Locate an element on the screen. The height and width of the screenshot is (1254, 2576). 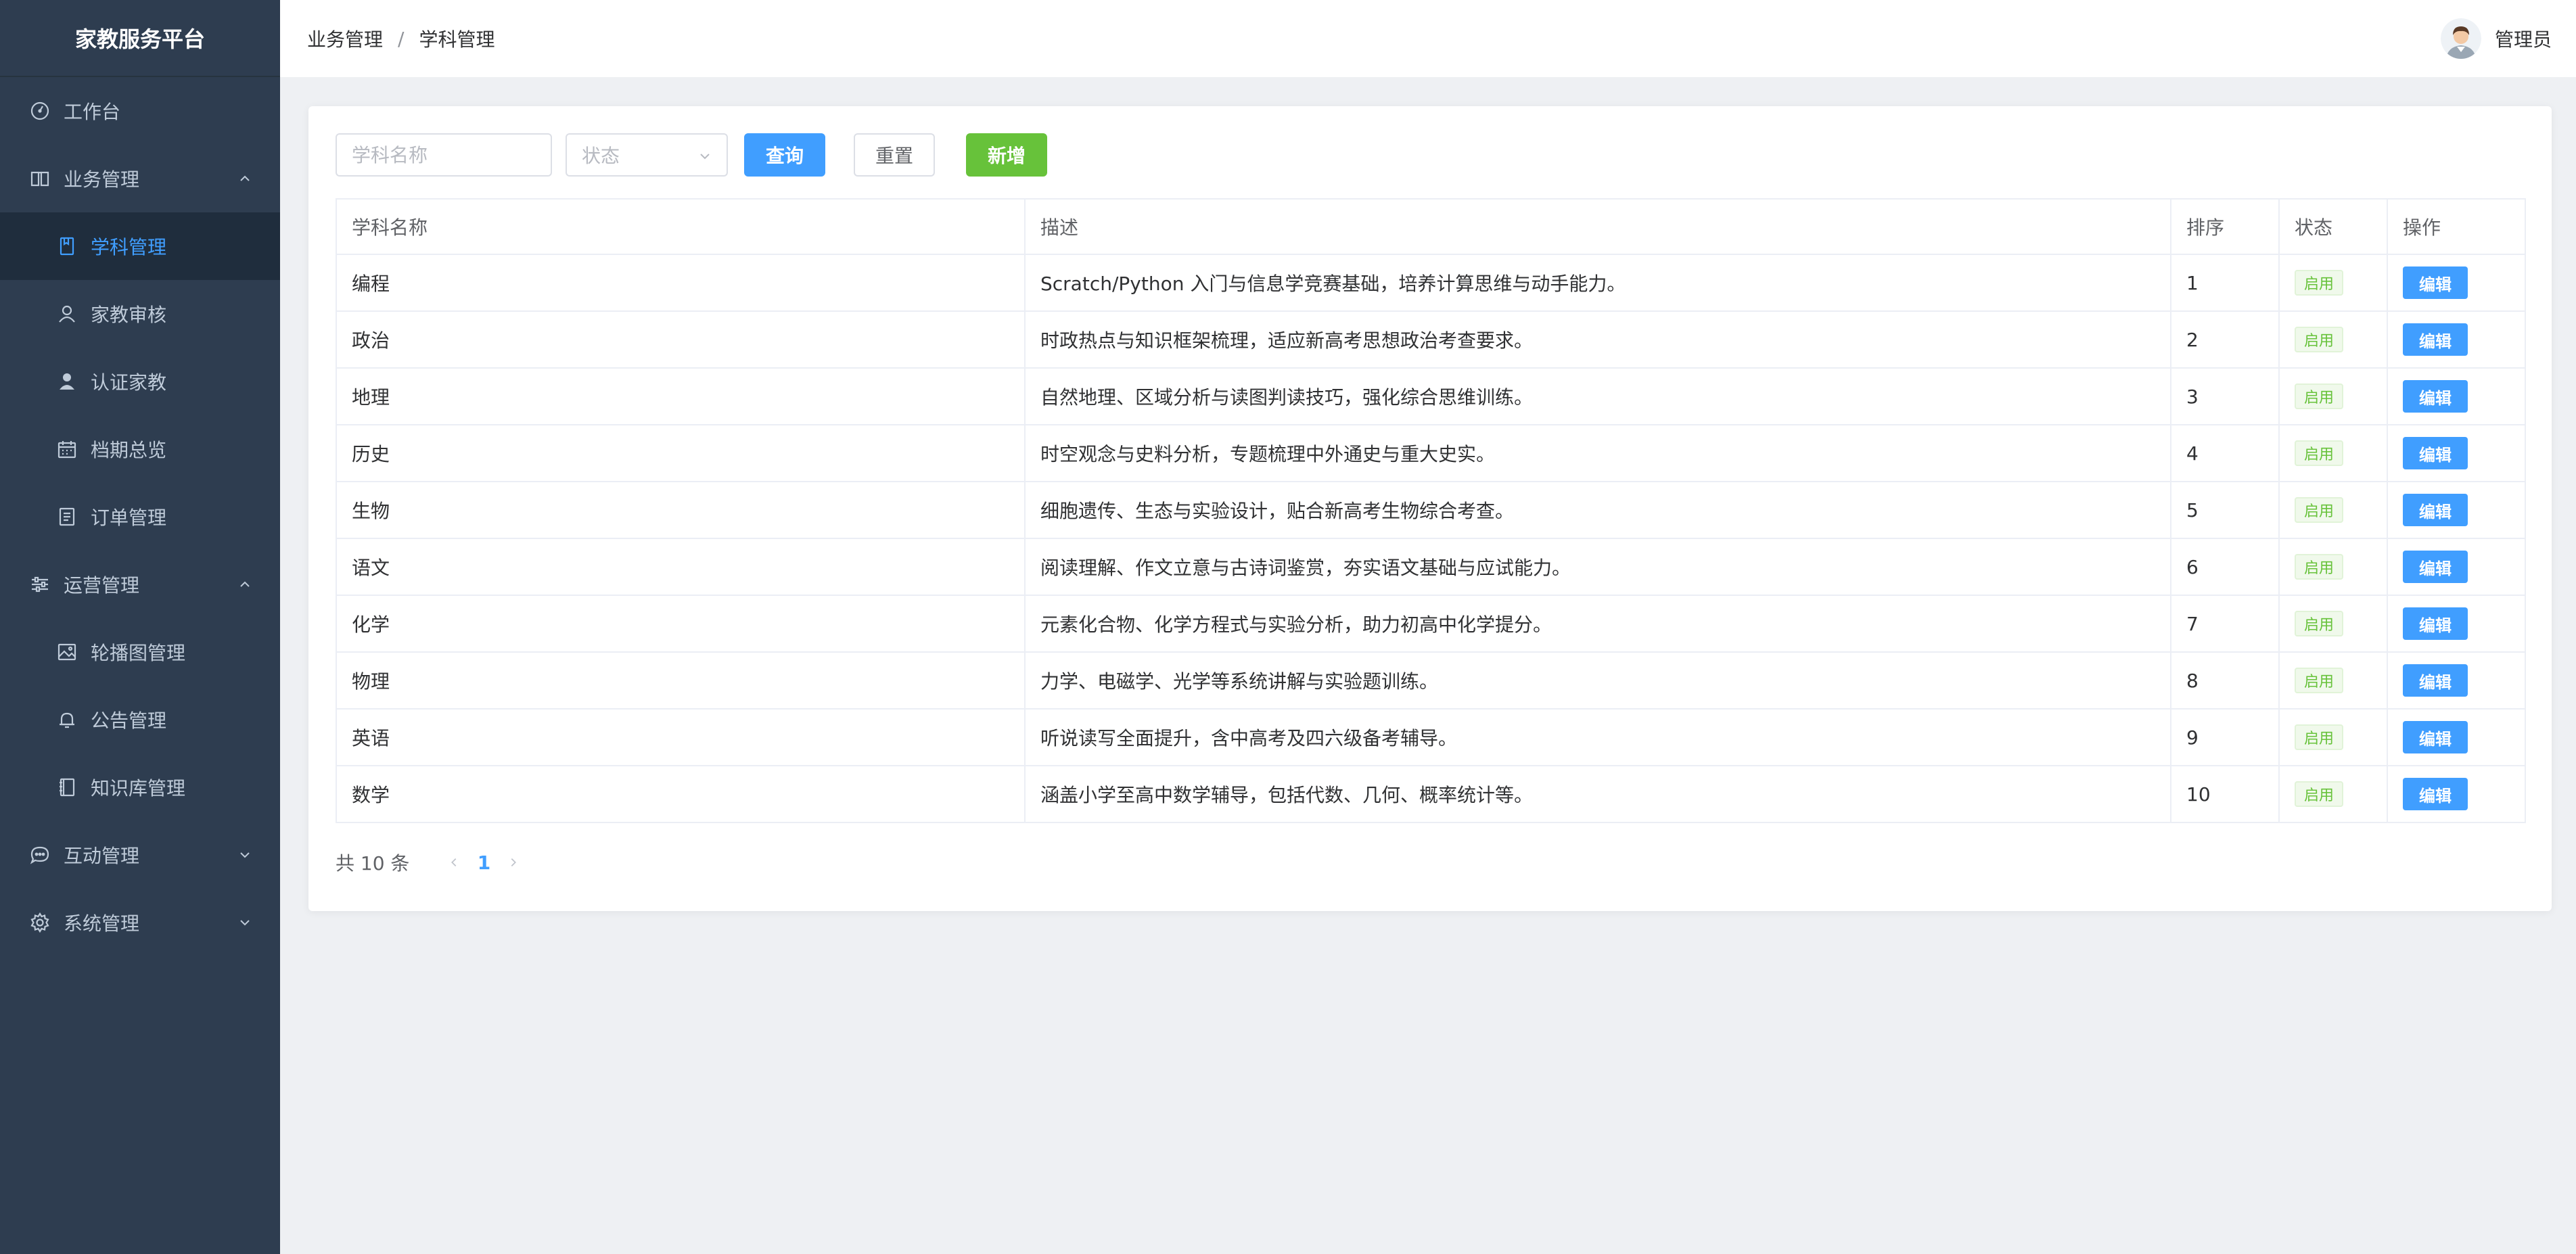
table-row: 物理 力学、电磁学、光学等系统讲解与实验题训练。 8 启用 编辑 is located at coordinates (1431, 680).